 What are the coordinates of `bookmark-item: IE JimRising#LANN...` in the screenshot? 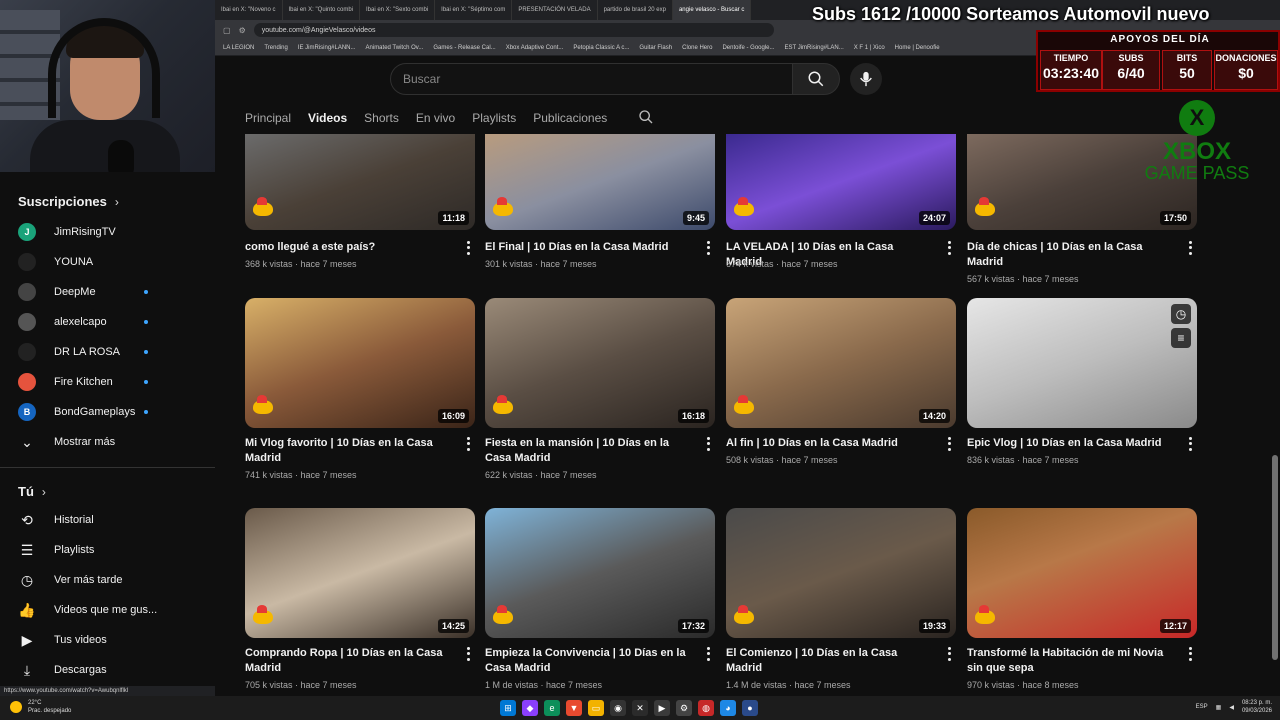 It's located at (327, 48).